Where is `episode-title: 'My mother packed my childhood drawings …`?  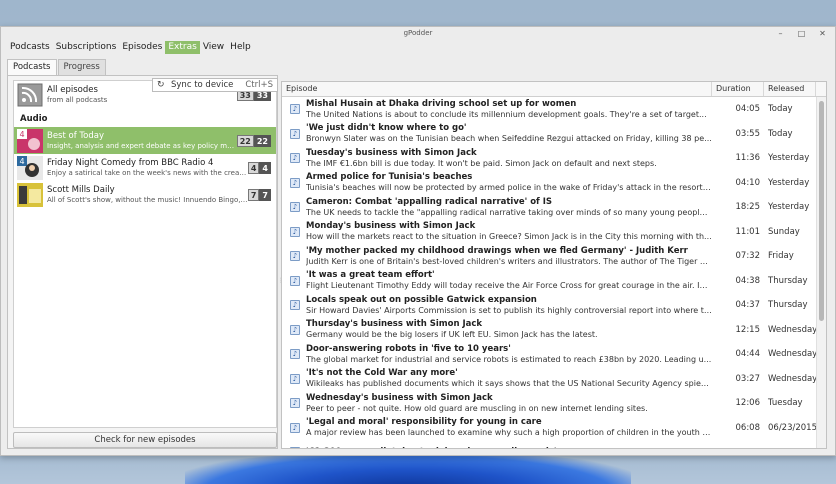
episode-title: 'My mother packed my childhood drawings … is located at coordinates (497, 250).